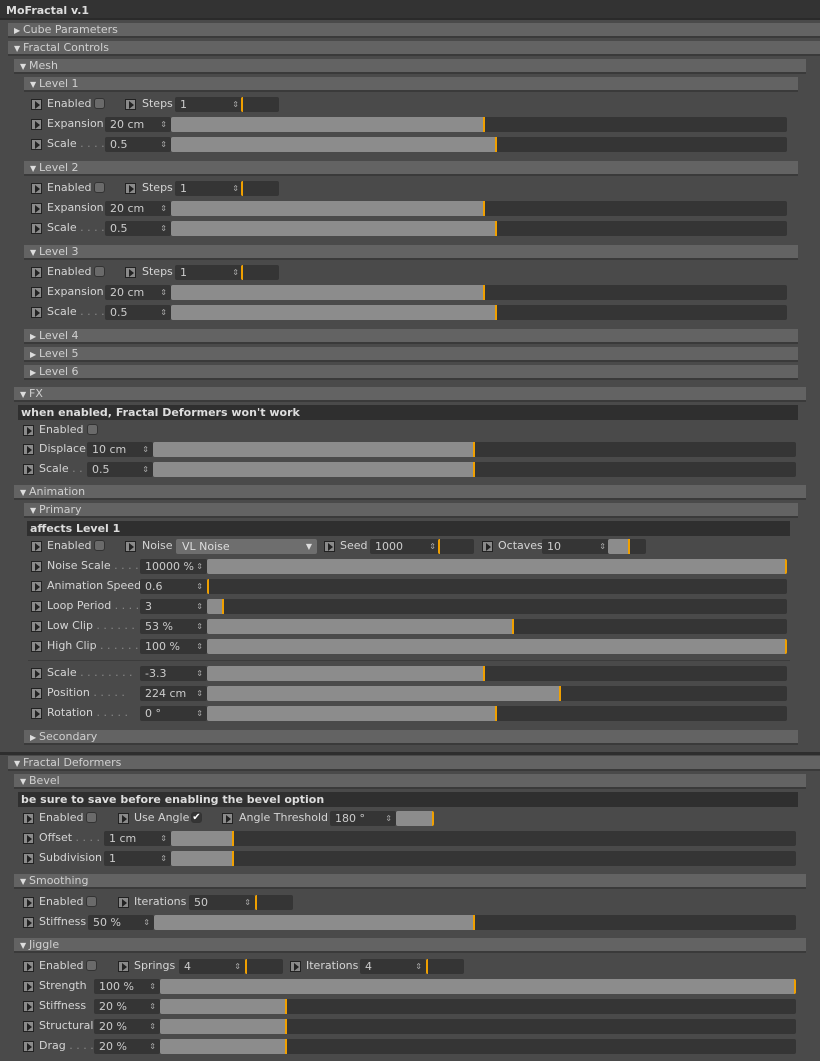  What do you see at coordinates (497, 693) in the screenshot?
I see `position-slider` at bounding box center [497, 693].